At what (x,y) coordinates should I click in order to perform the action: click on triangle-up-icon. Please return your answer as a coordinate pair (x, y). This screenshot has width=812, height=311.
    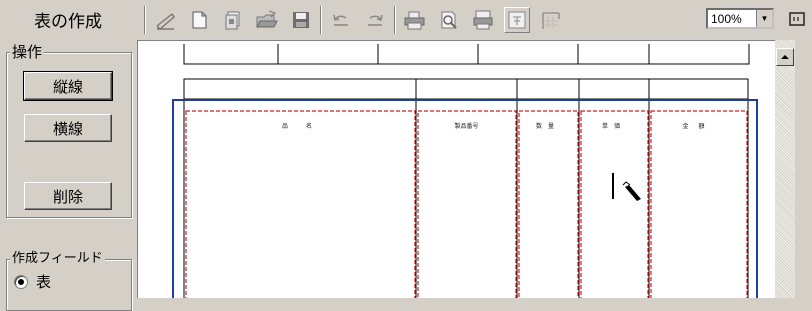
    Looking at the image, I should click on (785, 57).